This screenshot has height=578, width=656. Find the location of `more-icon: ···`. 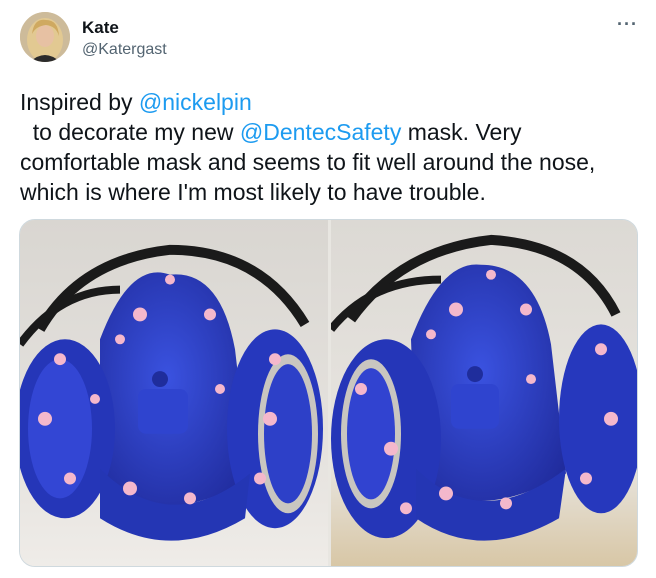

more-icon: ··· is located at coordinates (627, 24).